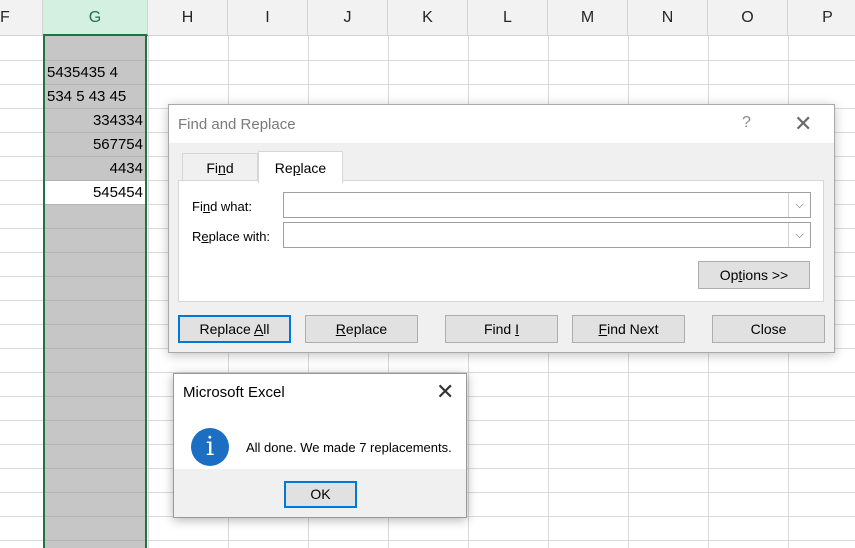 Image resolution: width=855 pixels, height=548 pixels. Describe the element at coordinates (188, 18) in the screenshot. I see `column-header-h: H` at that location.